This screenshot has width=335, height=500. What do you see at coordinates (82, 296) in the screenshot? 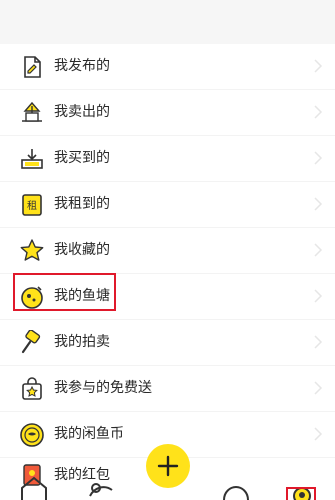
I see `menu-item-label: 我的鱼塘` at bounding box center [82, 296].